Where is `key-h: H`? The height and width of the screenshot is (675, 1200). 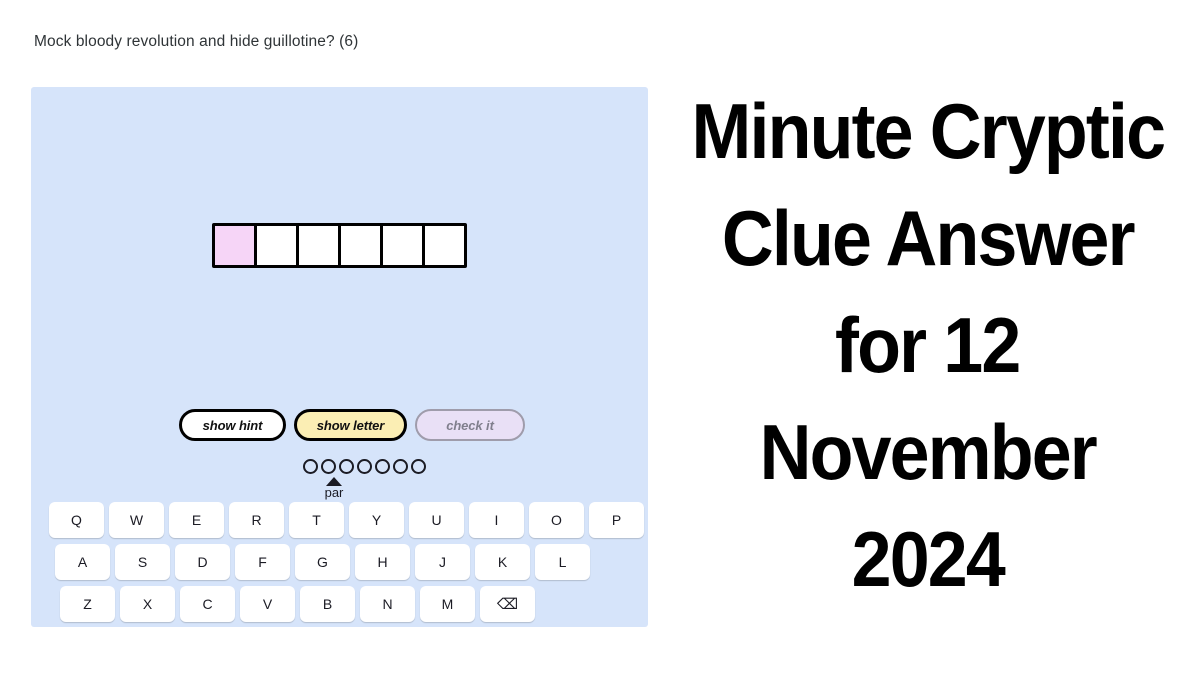 key-h: H is located at coordinates (382, 562).